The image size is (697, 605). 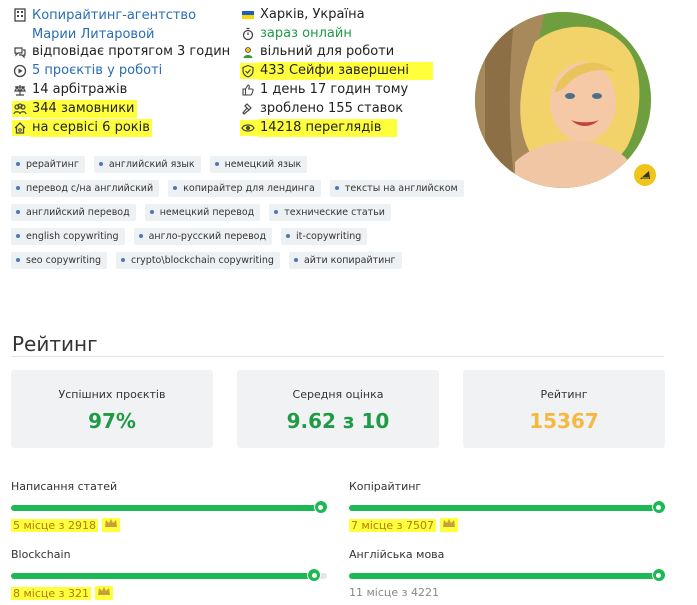 I want to click on rating-card: Рейтинг 15367, so click(x=564, y=409).